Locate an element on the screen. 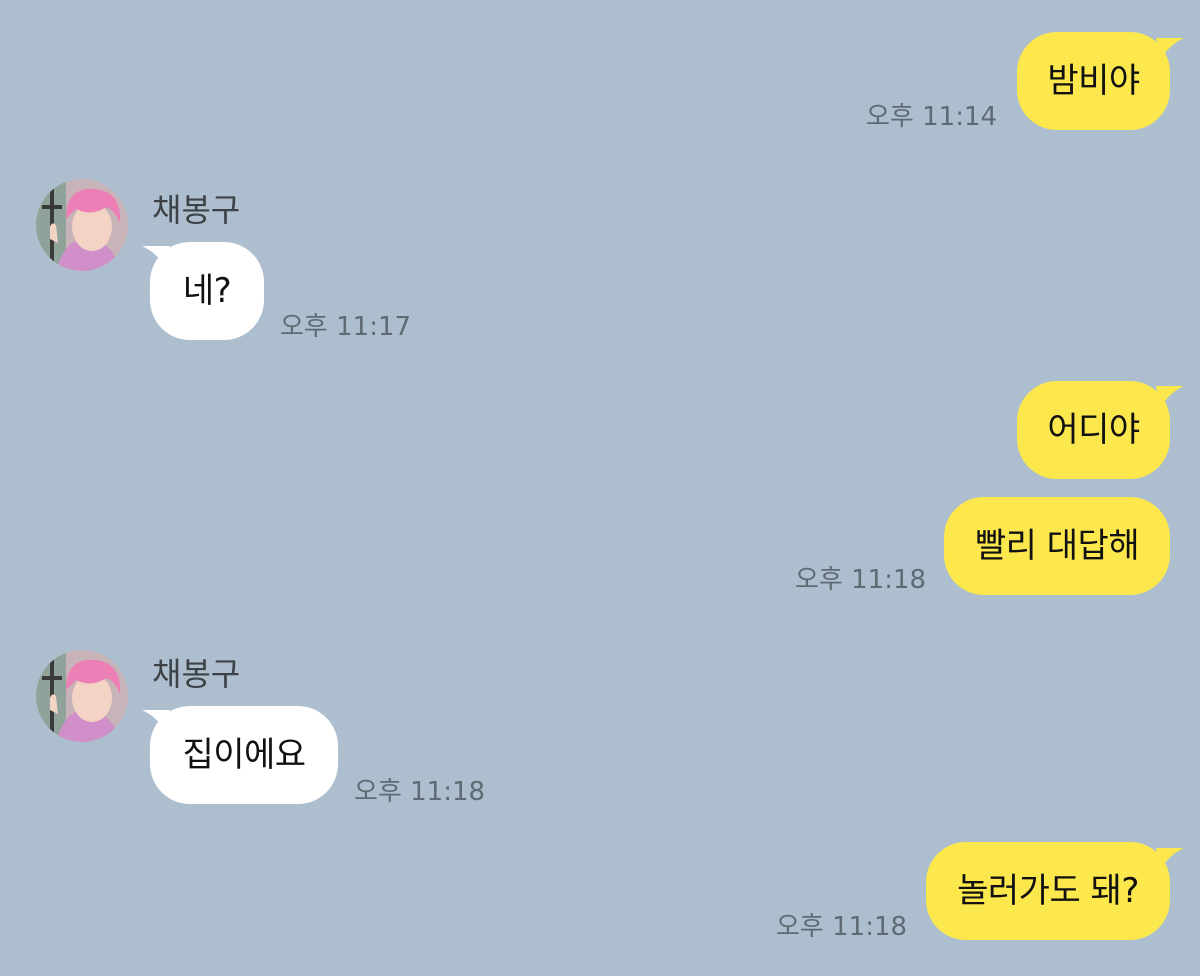 Image resolution: width=1200 pixels, height=976 pixels. outgoing-message-bubble: 놀러가도 돼? is located at coordinates (1048, 891).